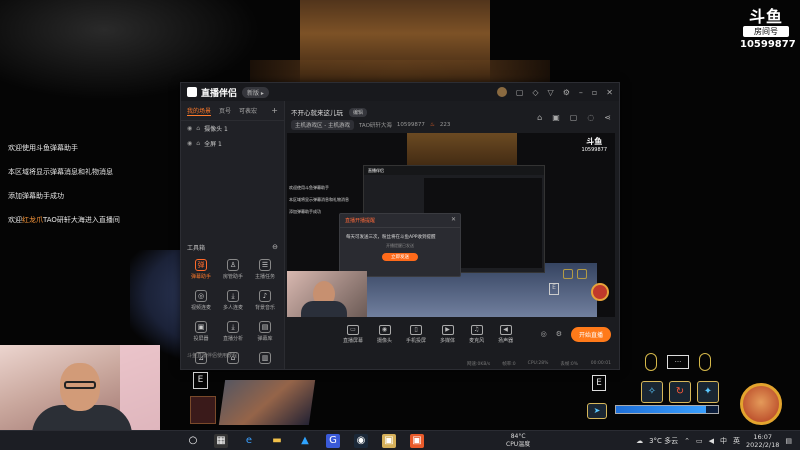 The width and height of the screenshot is (800, 450). I want to click on microphone-button: ♫ 麦克风, so click(476, 334).